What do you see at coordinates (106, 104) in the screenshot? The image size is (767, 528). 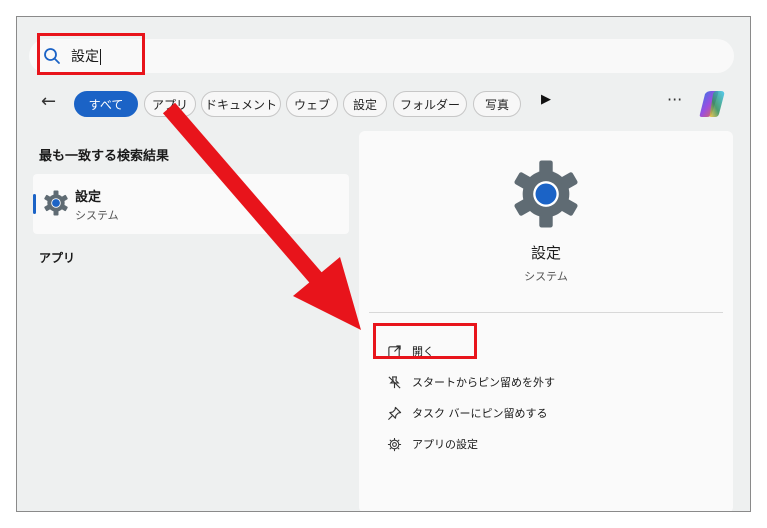 I see `chip-all: すべて` at bounding box center [106, 104].